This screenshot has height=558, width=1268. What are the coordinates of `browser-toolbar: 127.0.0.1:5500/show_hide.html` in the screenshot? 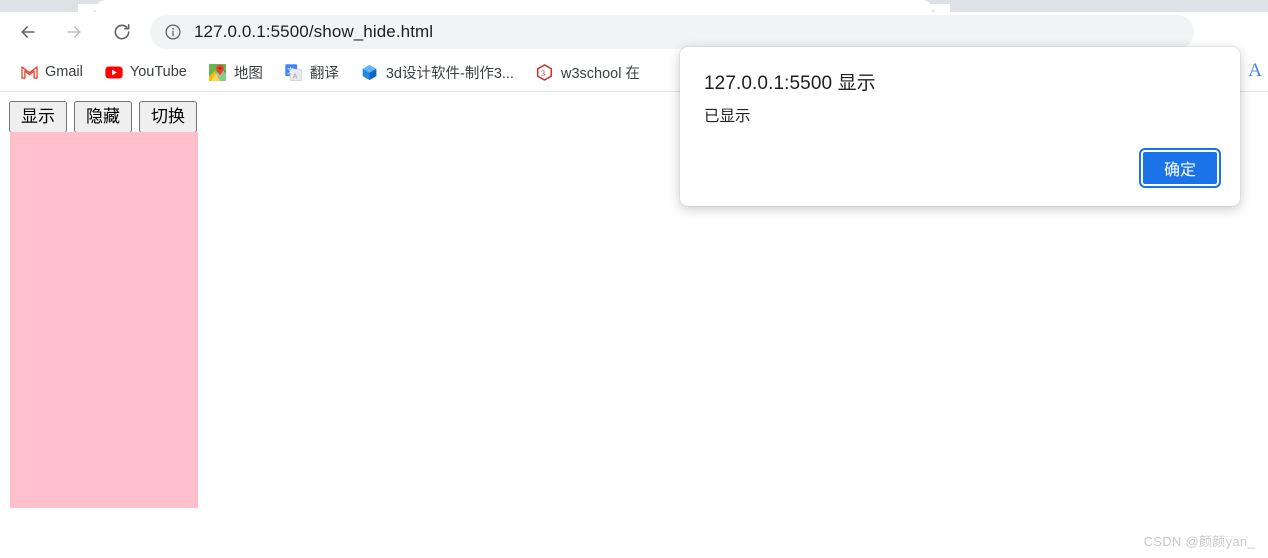 It's located at (634, 32).